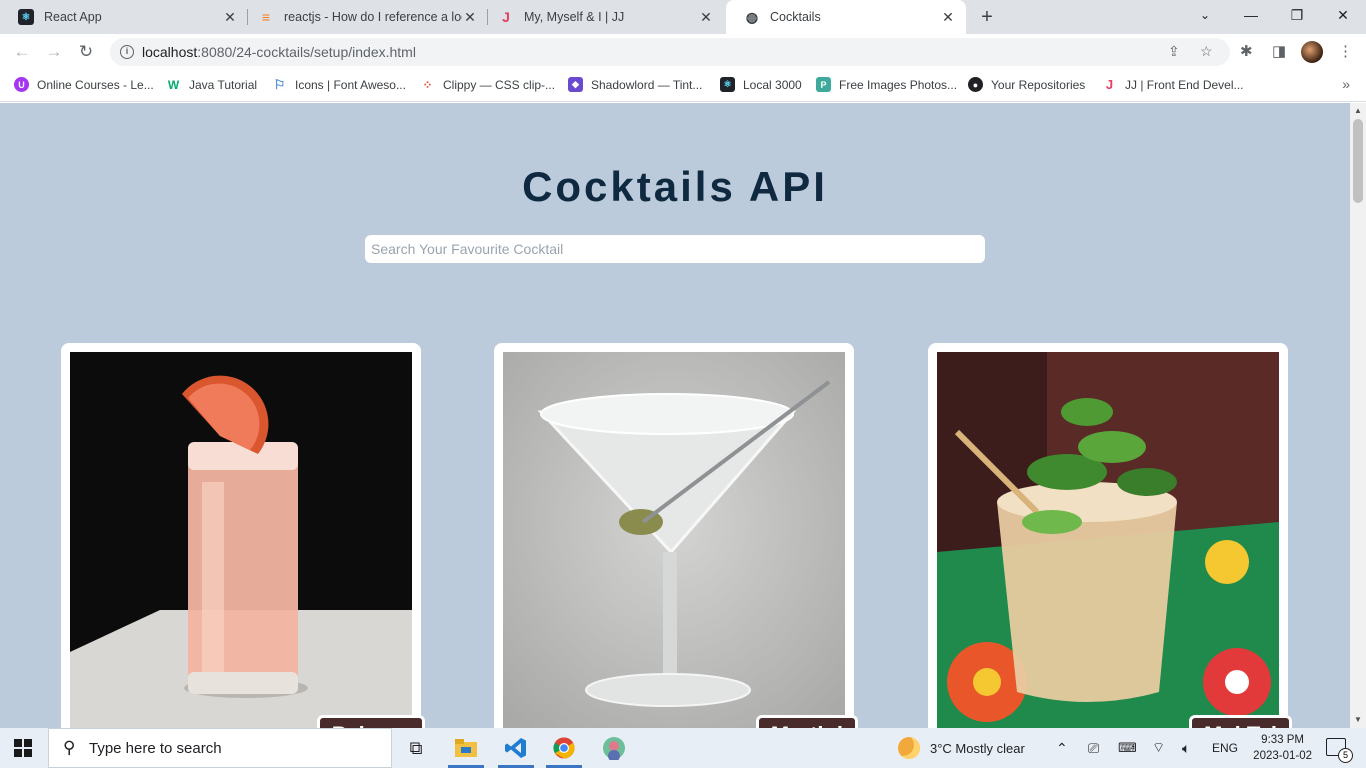 This screenshot has height=768, width=1366. What do you see at coordinates (977, 748) in the screenshot?
I see `weather-text: 3°C Mostly clear` at bounding box center [977, 748].